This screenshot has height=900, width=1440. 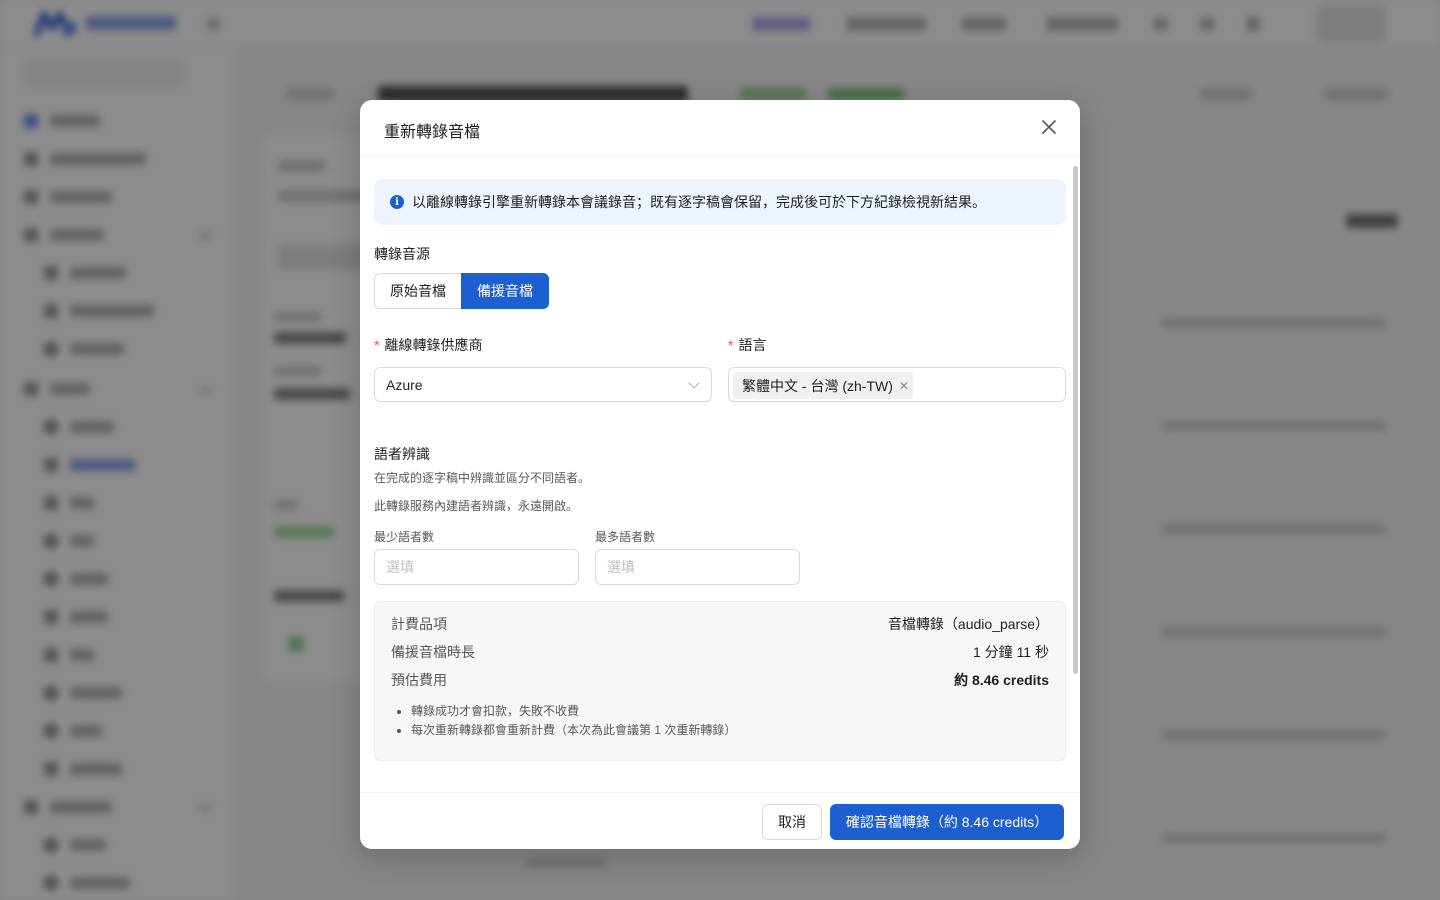 I want to click on scrollbar-thumb, so click(x=1075, y=420).